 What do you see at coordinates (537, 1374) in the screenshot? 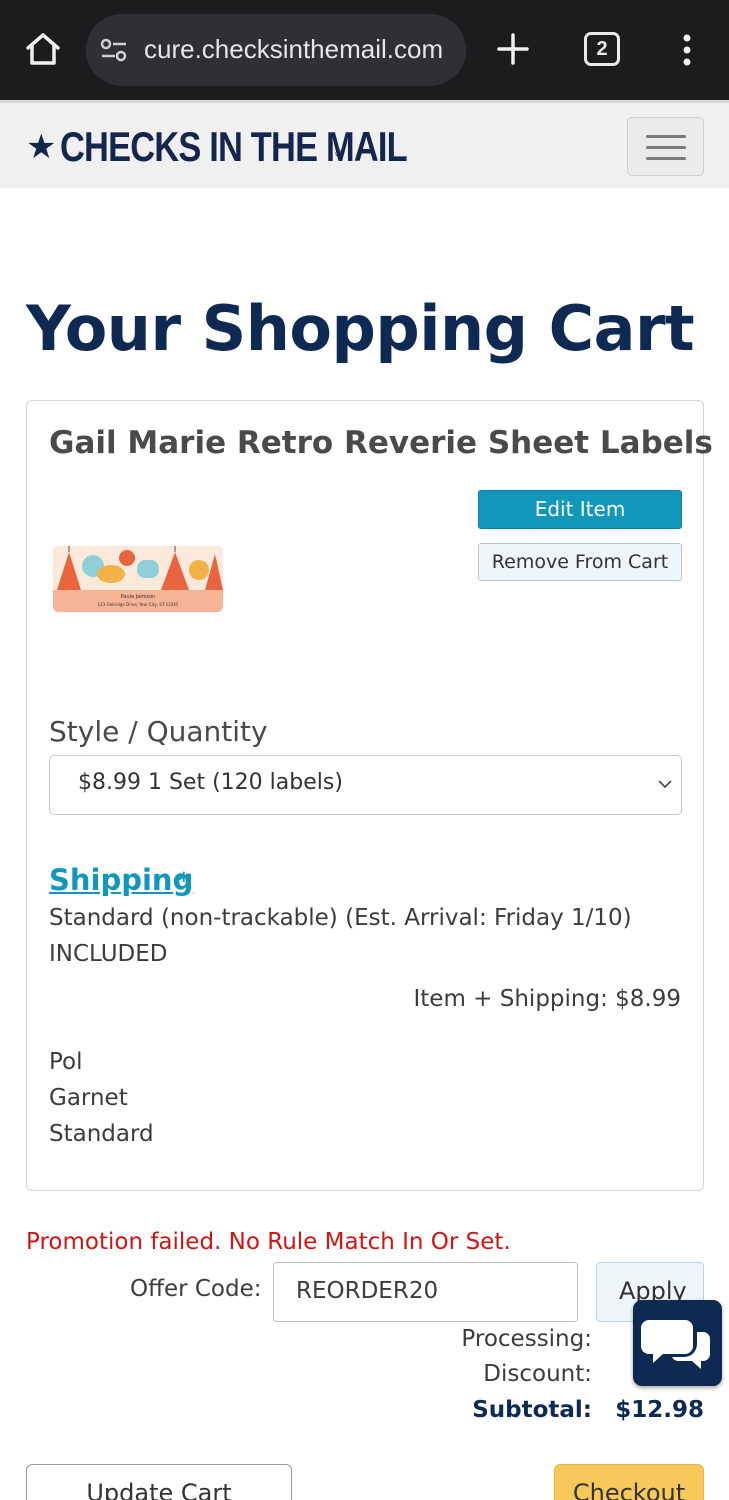
I see `discount-label: Discount:` at bounding box center [537, 1374].